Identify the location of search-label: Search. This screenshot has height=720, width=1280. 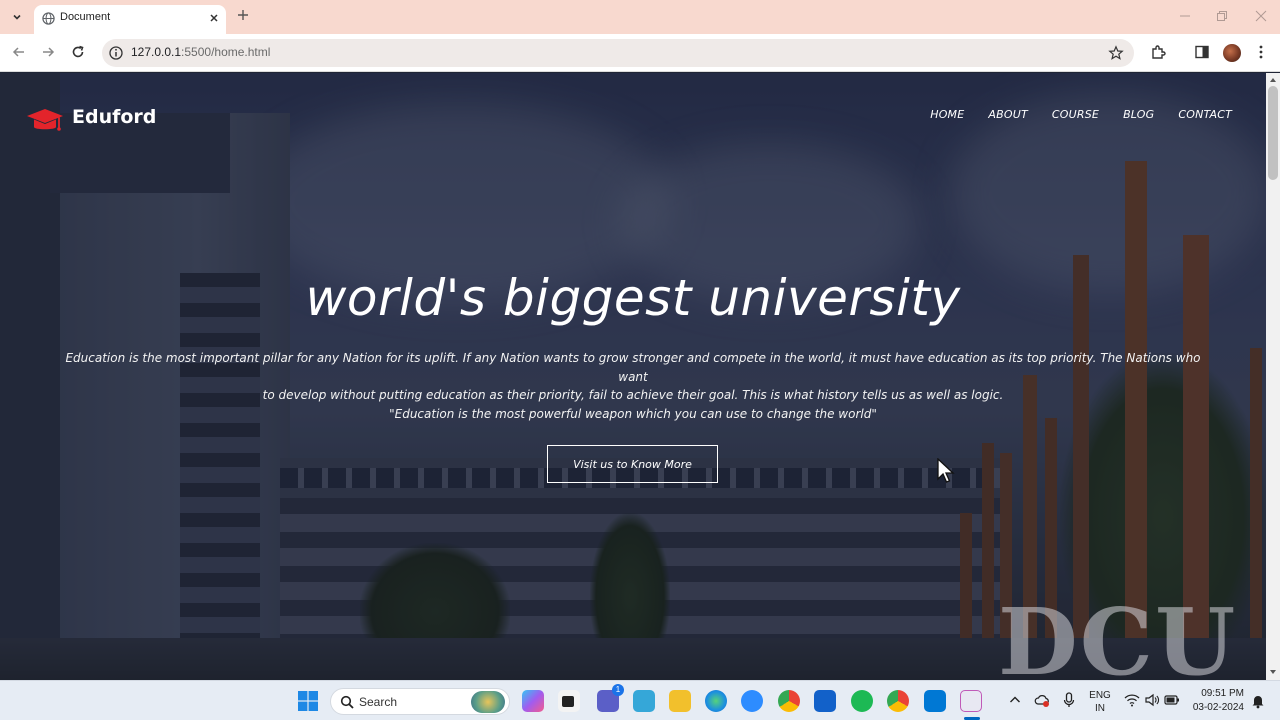
(378, 702).